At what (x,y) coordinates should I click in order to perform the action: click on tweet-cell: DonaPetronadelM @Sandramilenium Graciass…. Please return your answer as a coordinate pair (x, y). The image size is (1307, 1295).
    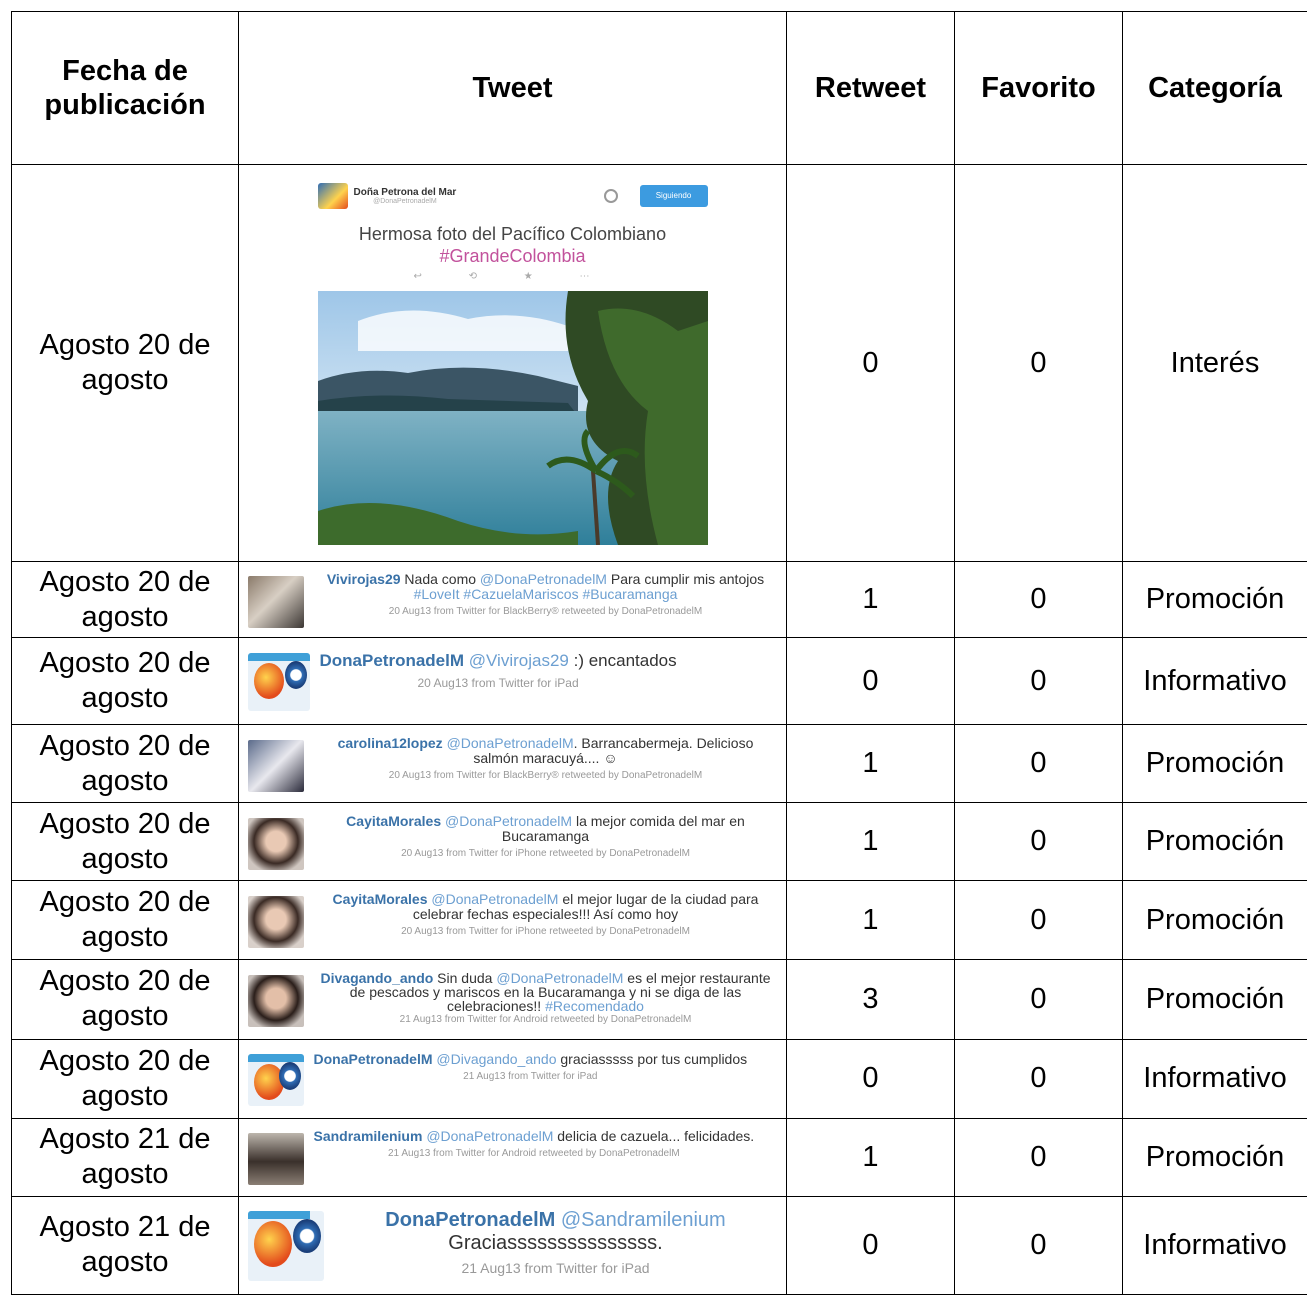
    Looking at the image, I should click on (512, 1245).